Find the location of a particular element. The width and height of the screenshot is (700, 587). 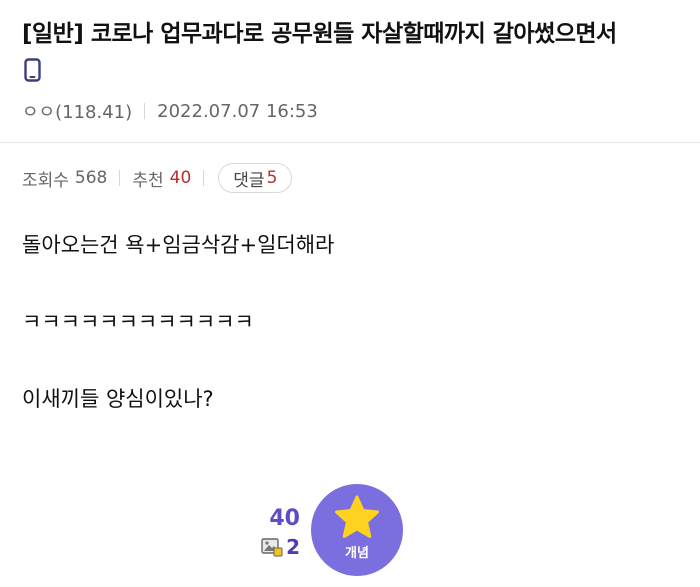

views-label: 조회수 is located at coordinates (45, 180).